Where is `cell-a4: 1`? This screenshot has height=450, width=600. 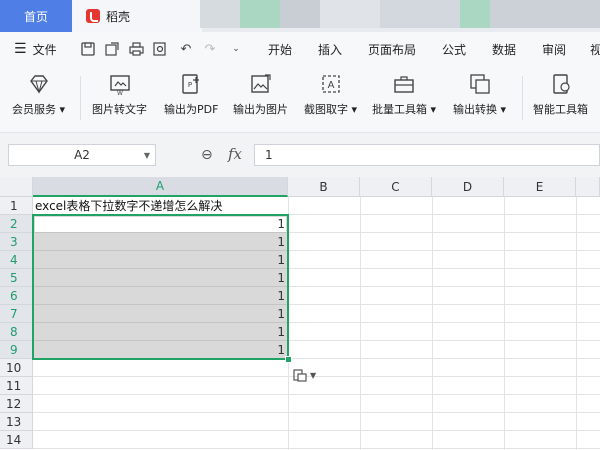 cell-a4: 1 is located at coordinates (160, 260).